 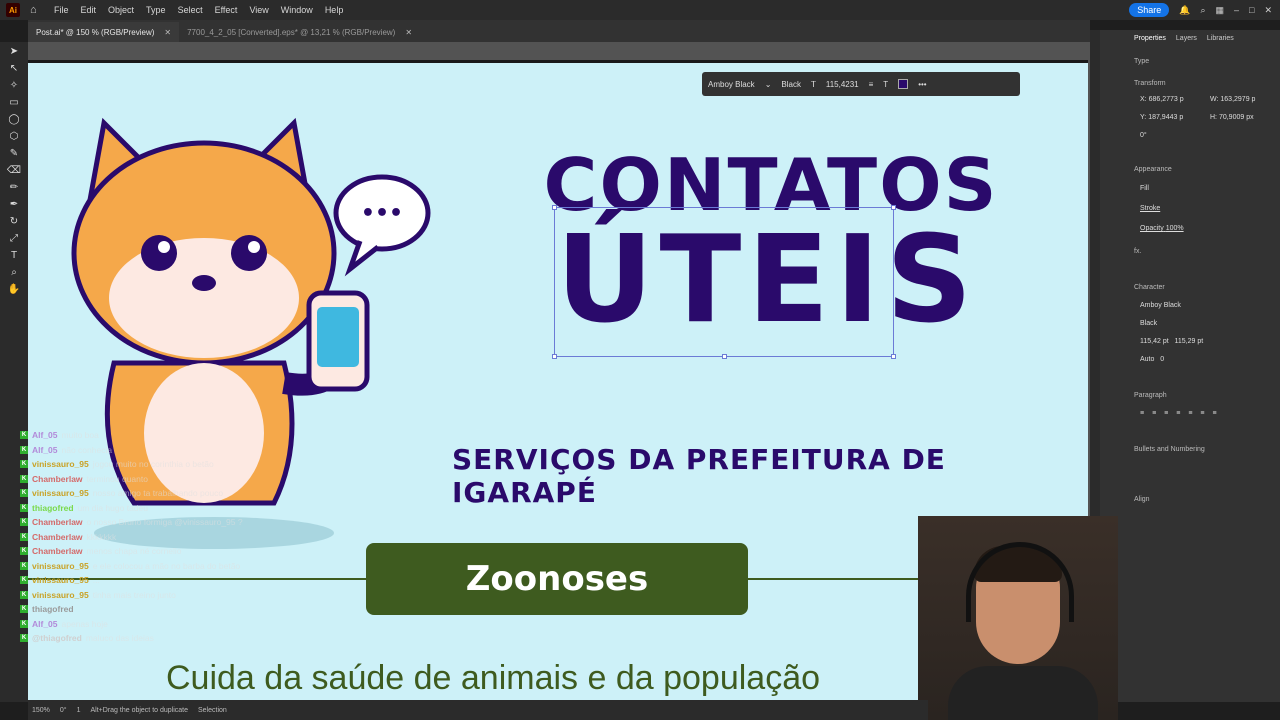 I want to click on stroke-label: Stroke, so click(x=1150, y=208).